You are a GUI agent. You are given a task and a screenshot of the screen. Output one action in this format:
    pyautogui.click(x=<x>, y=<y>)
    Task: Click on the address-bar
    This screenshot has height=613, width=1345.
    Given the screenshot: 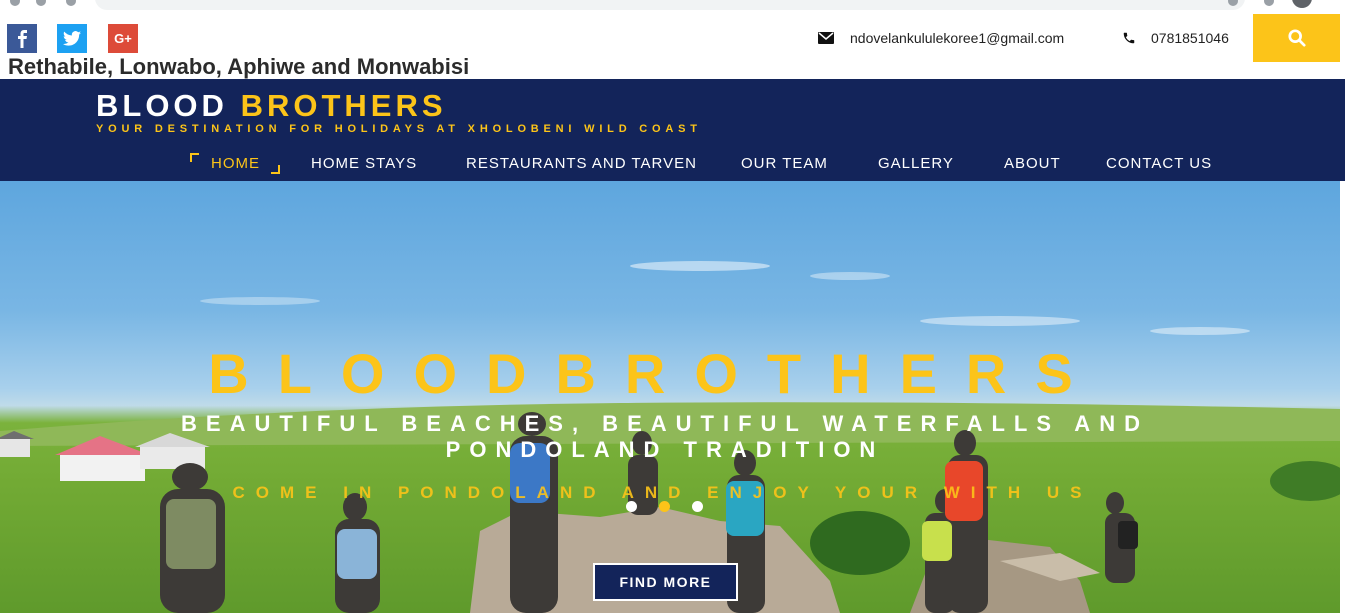 What is the action you would take?
    pyautogui.click(x=670, y=5)
    